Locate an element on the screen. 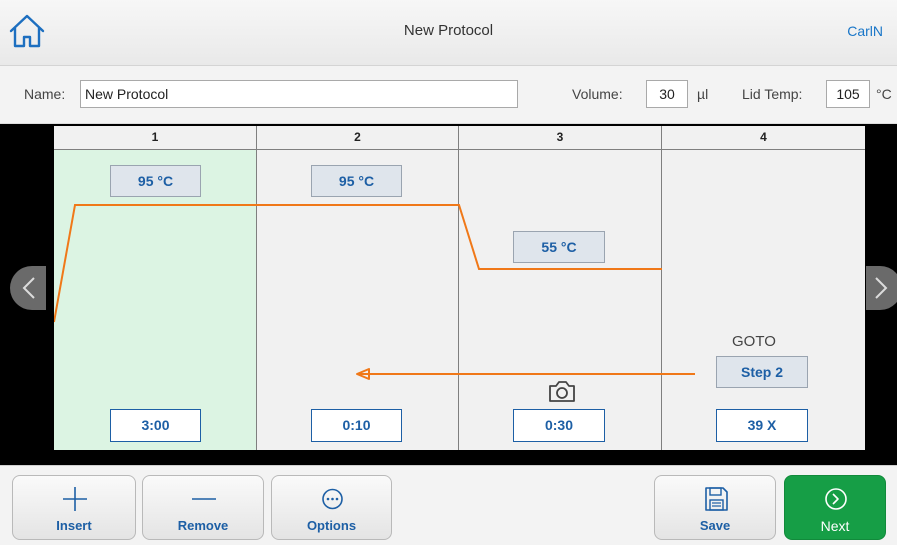 Image resolution: width=897 pixels, height=545 pixels. step-temperature: 55 °C is located at coordinates (559, 247).